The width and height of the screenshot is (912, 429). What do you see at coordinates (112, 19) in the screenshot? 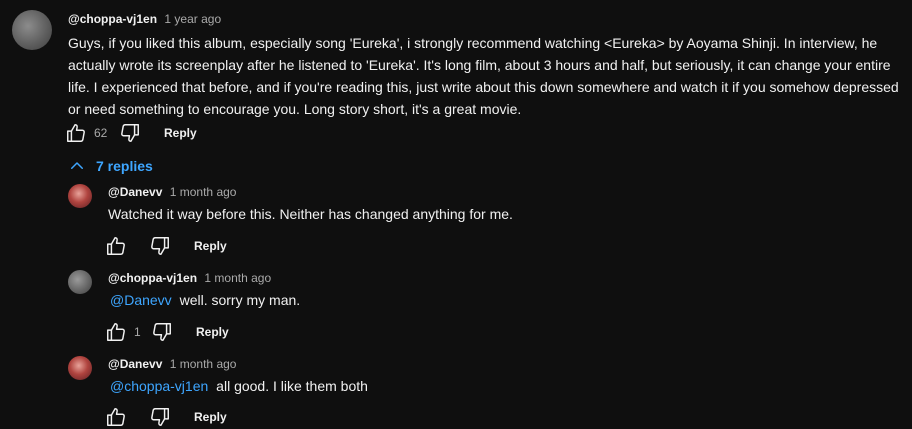
I see `comment-author: @choppa-vj1en` at bounding box center [112, 19].